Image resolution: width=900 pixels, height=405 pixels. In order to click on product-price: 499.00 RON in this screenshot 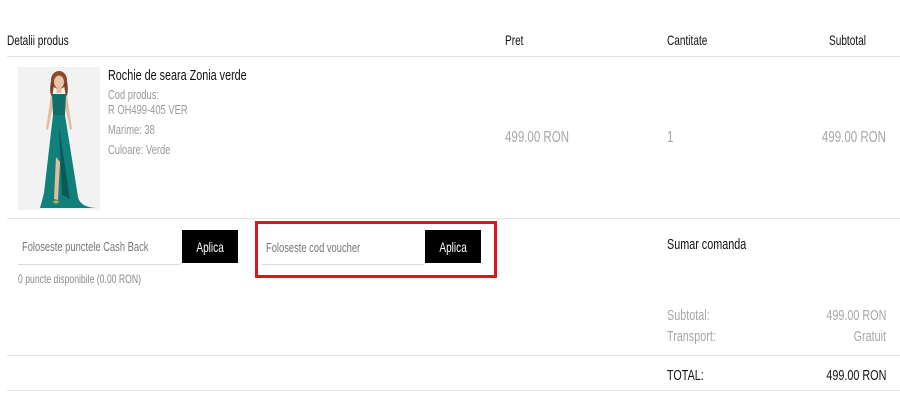, I will do `click(537, 137)`.